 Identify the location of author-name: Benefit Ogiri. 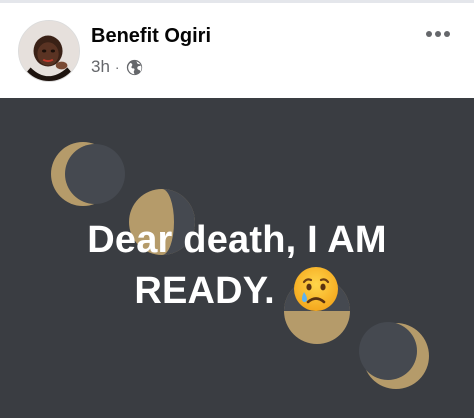
(151, 36).